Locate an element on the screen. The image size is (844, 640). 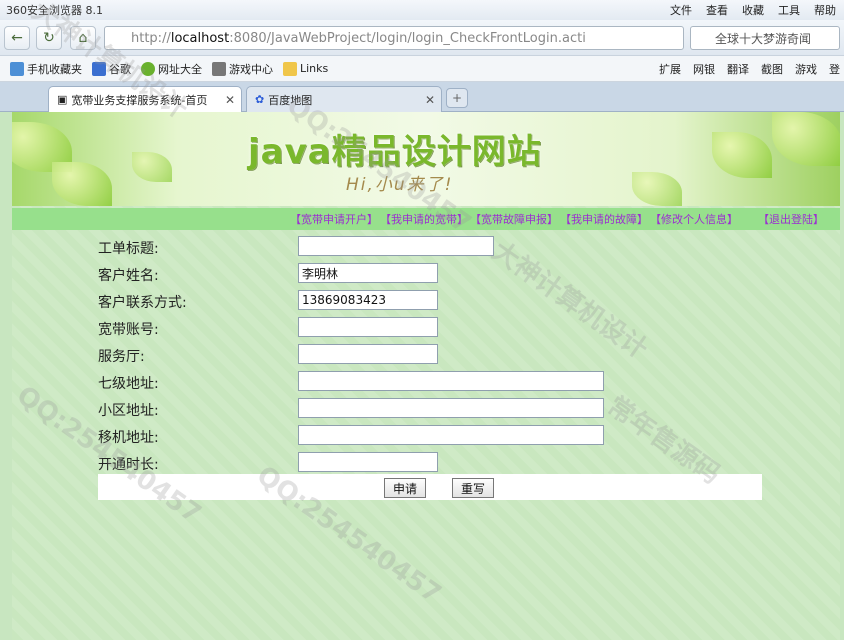
nav-edit-profile: 【修改个人信息】 is located at coordinates (694, 219).